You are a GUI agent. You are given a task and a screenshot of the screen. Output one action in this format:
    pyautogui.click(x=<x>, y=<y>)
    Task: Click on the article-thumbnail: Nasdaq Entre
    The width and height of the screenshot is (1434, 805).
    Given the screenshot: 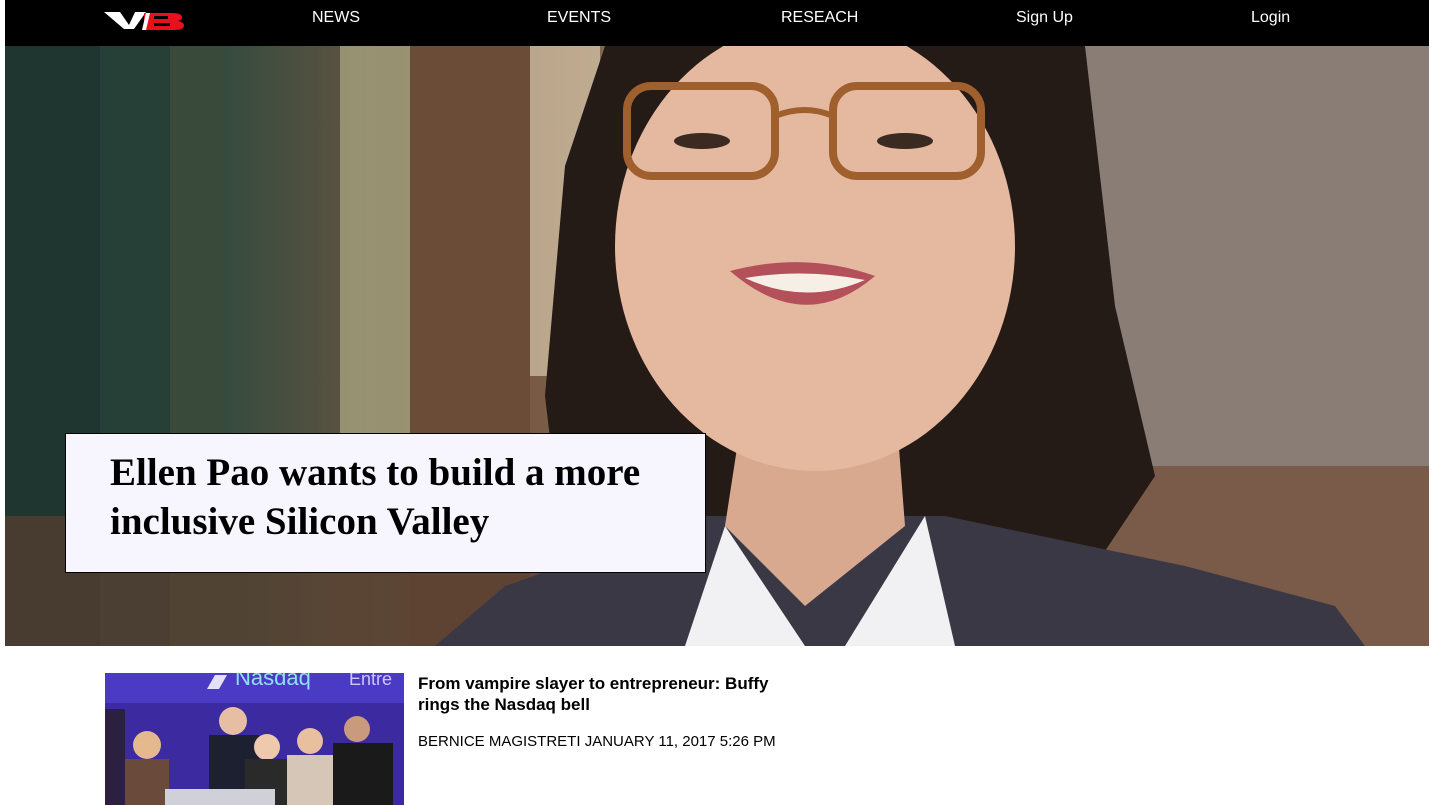 What is the action you would take?
    pyautogui.click(x=254, y=739)
    